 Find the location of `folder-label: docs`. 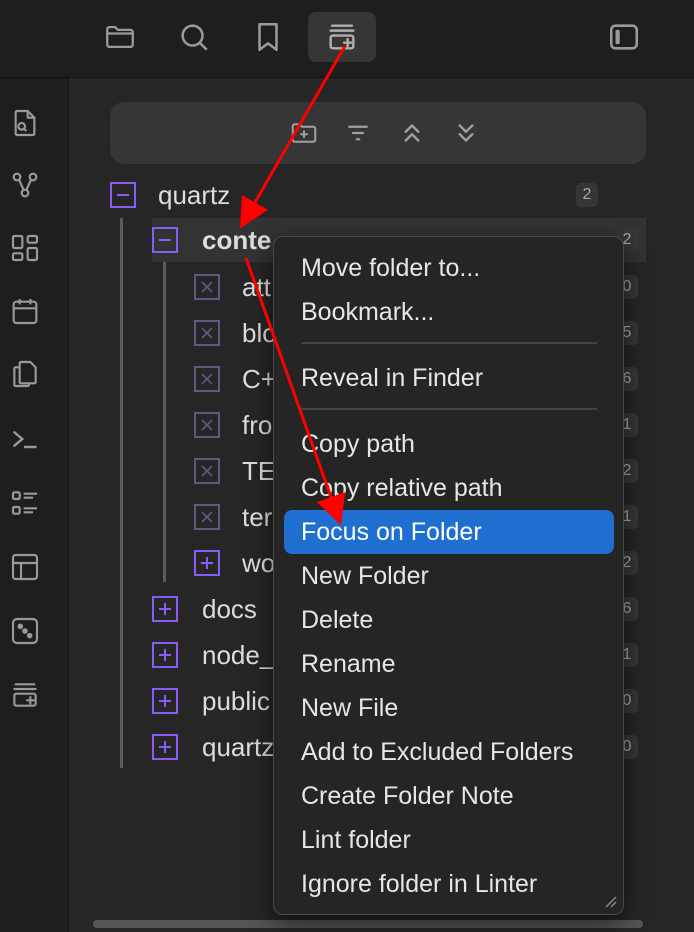

folder-label: docs is located at coordinates (229, 608).